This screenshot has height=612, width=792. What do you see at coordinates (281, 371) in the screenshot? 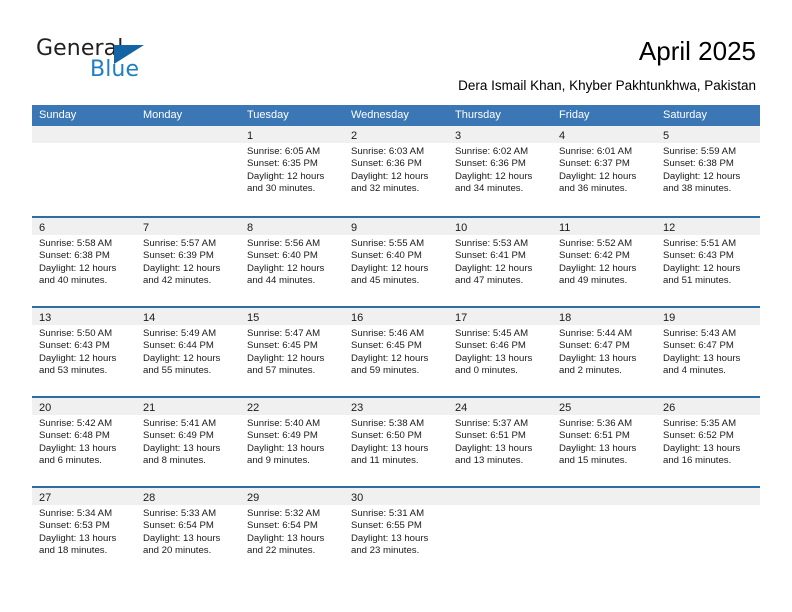
I see `day-detail-line: and 57 minutes.` at bounding box center [281, 371].